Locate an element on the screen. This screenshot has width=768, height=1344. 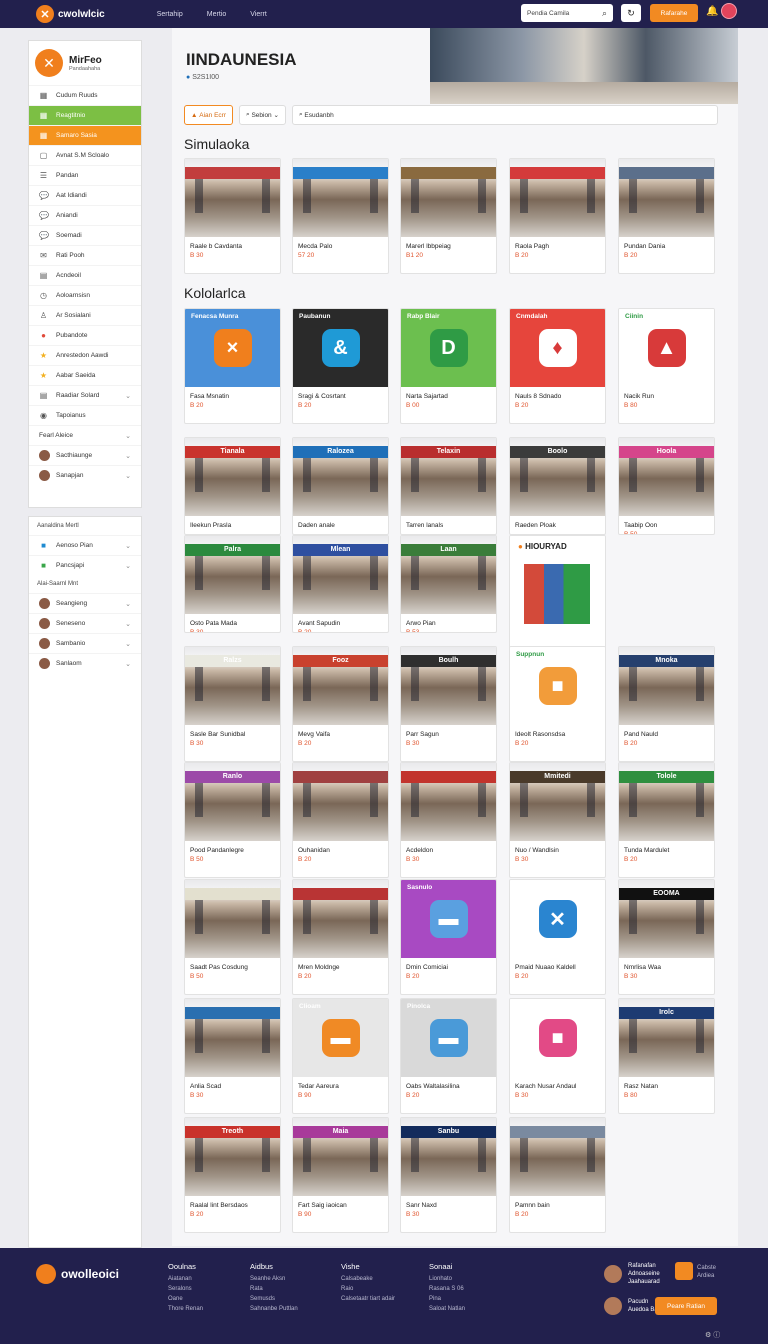
sidebar-item: 💬 Aat Idiandi is located at coordinates (85, 195).